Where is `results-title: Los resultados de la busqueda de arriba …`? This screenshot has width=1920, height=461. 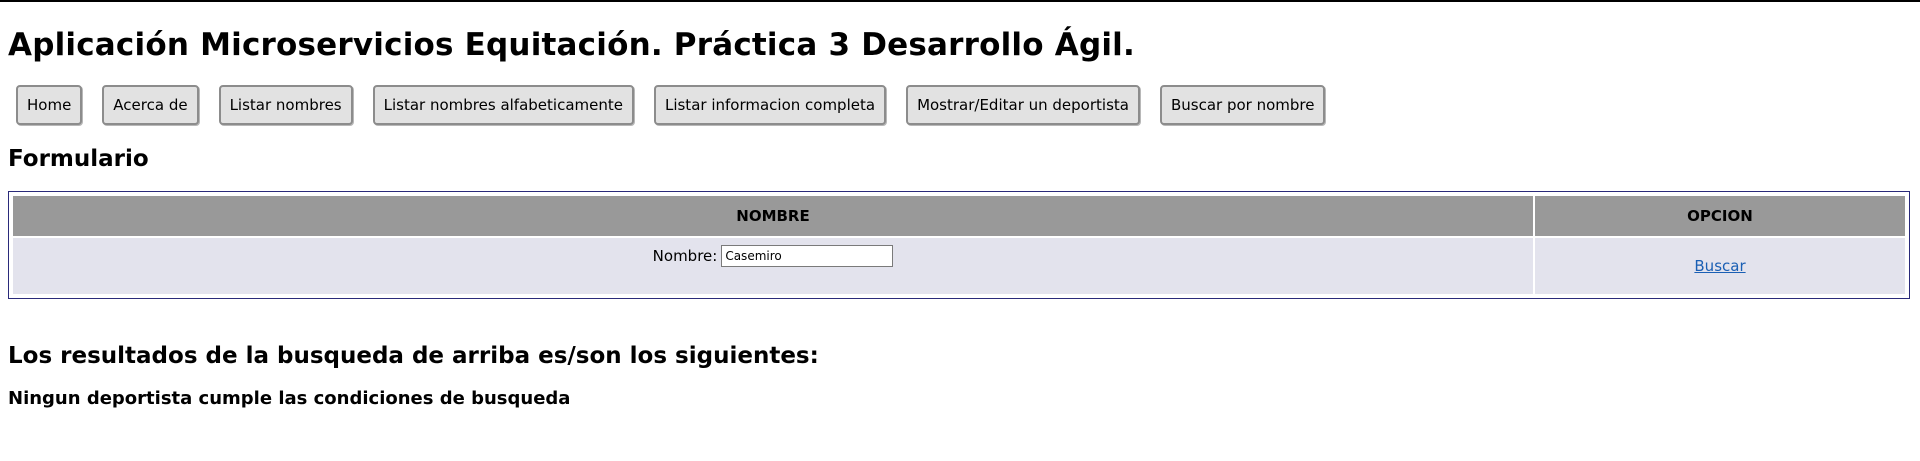 results-title: Los resultados de la busqueda de arriba … is located at coordinates (413, 356).